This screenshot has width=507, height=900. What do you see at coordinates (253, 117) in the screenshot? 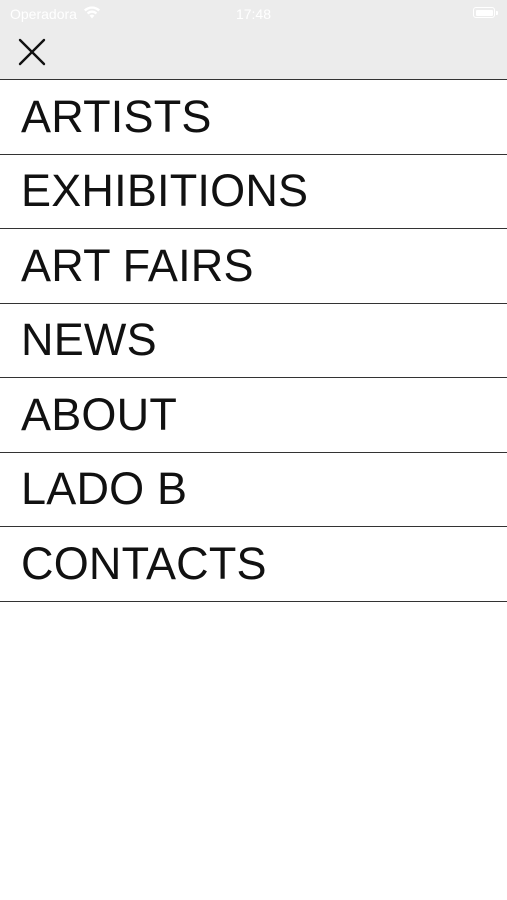
I see `menu-item-artists: ARTISTS` at bounding box center [253, 117].